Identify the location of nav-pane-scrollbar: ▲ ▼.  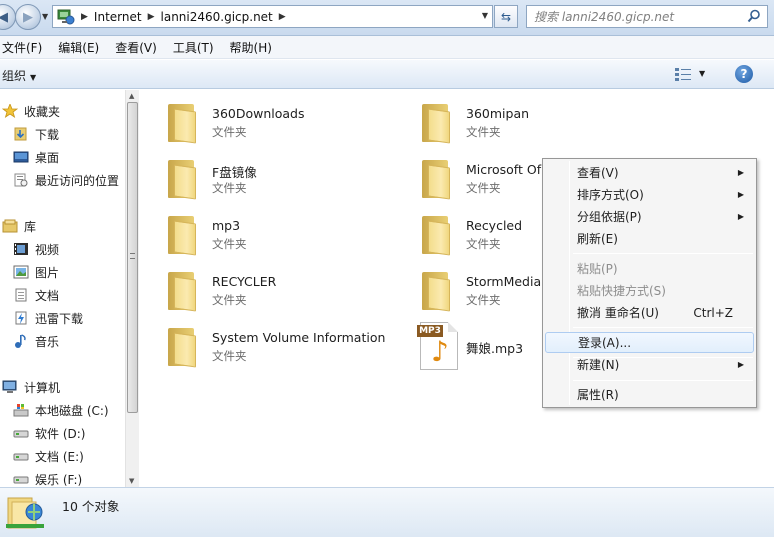
(132, 288).